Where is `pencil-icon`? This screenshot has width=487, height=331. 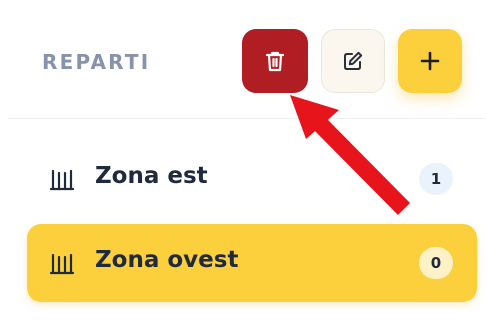 pencil-icon is located at coordinates (353, 61).